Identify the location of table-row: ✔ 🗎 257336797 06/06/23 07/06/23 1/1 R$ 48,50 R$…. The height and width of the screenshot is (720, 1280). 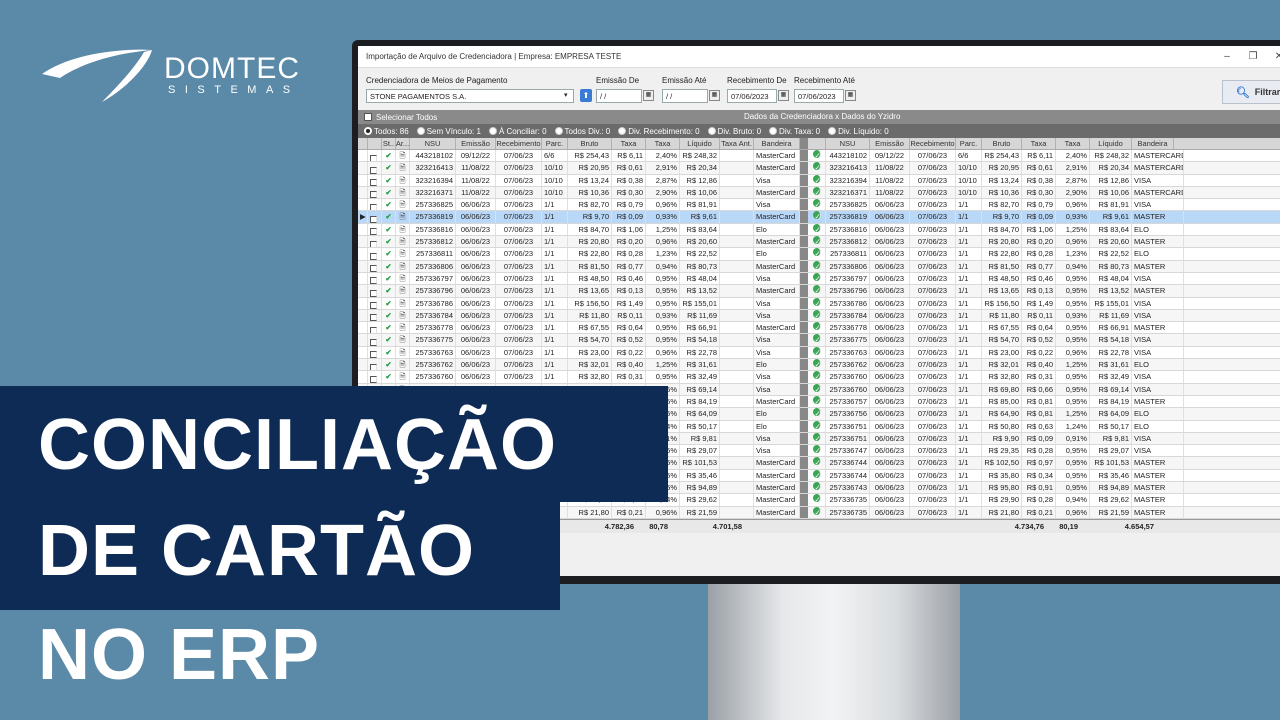
(819, 279).